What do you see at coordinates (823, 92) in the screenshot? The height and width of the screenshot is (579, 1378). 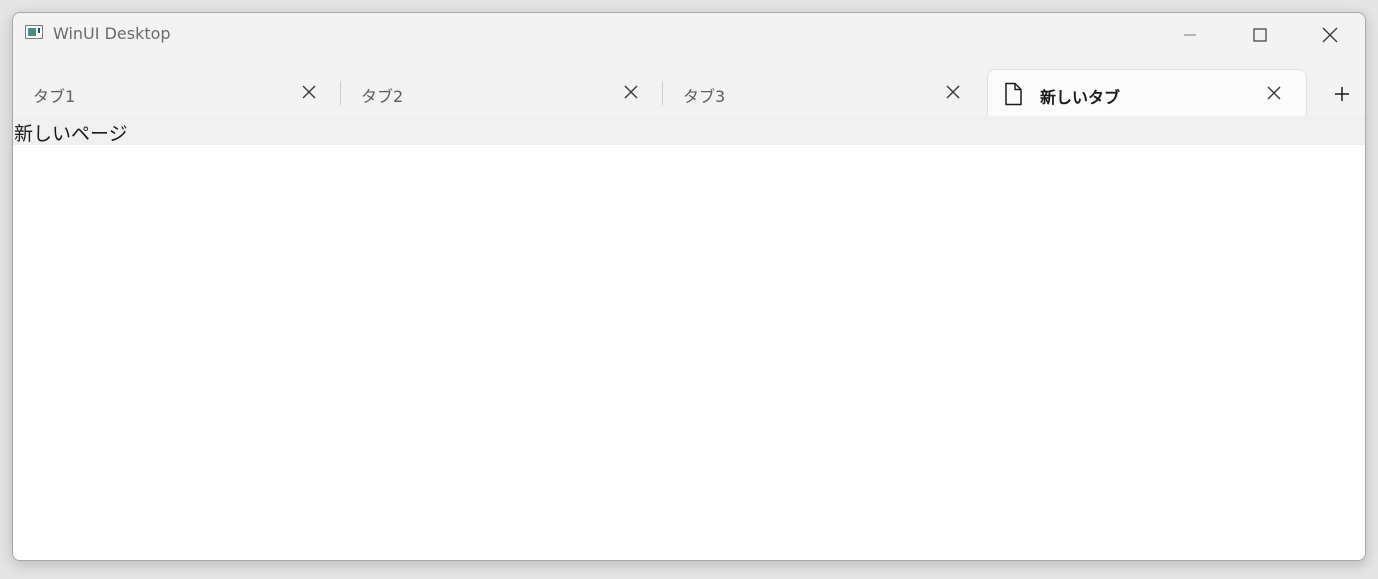 I see `tab-3: タブ3` at bounding box center [823, 92].